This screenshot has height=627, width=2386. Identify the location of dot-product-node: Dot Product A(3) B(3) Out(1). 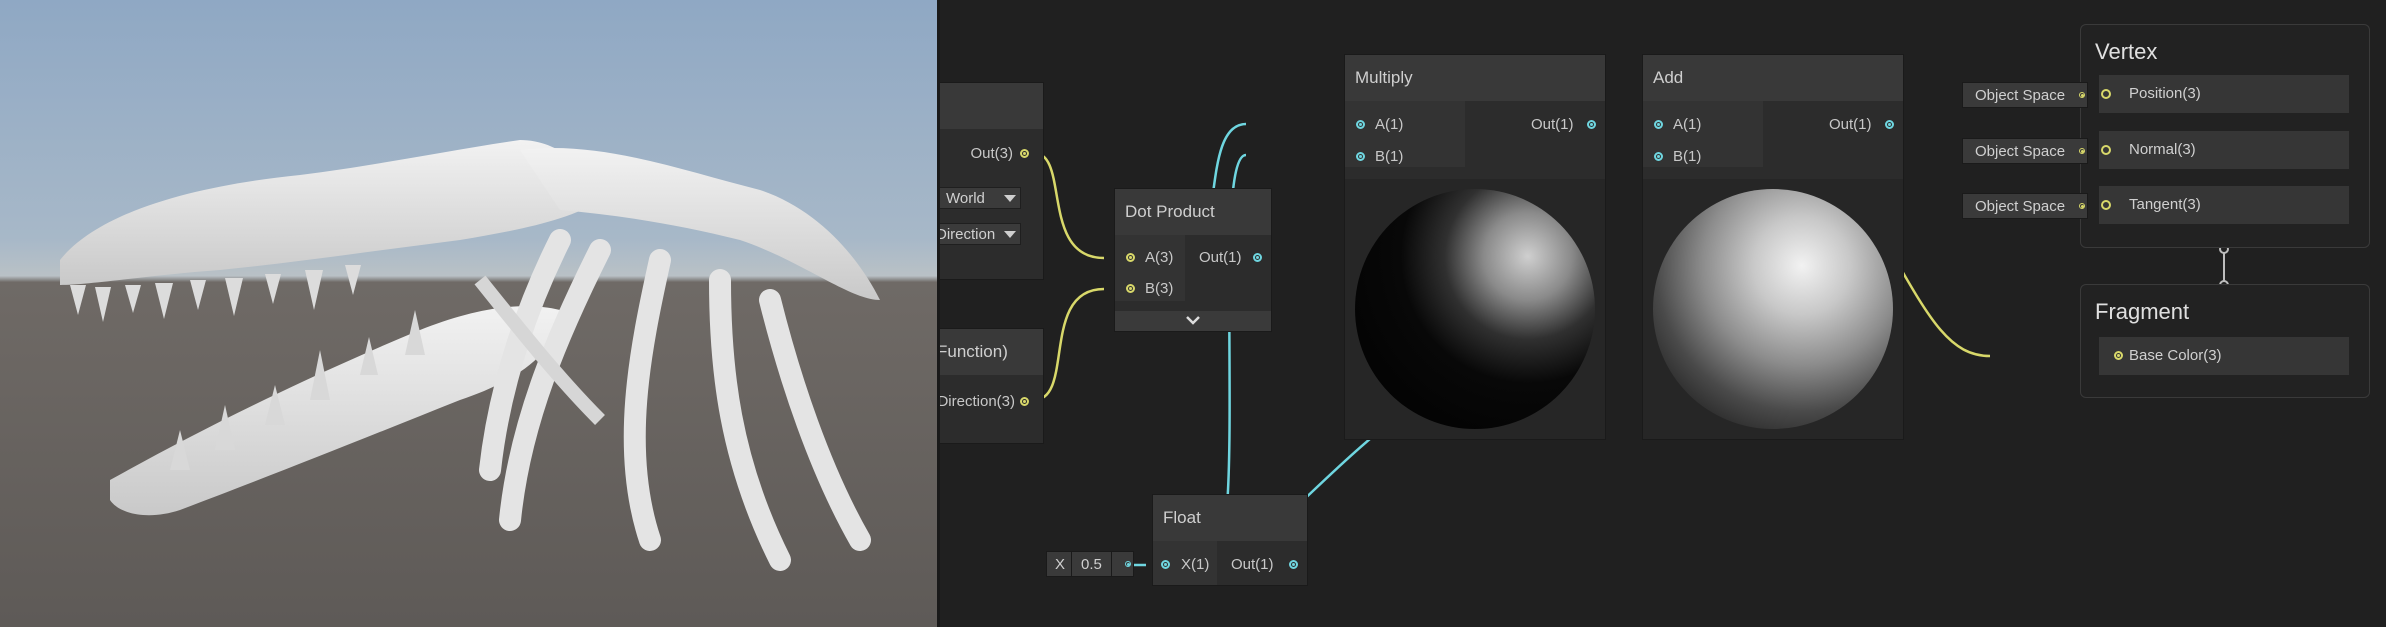
(1193, 260).